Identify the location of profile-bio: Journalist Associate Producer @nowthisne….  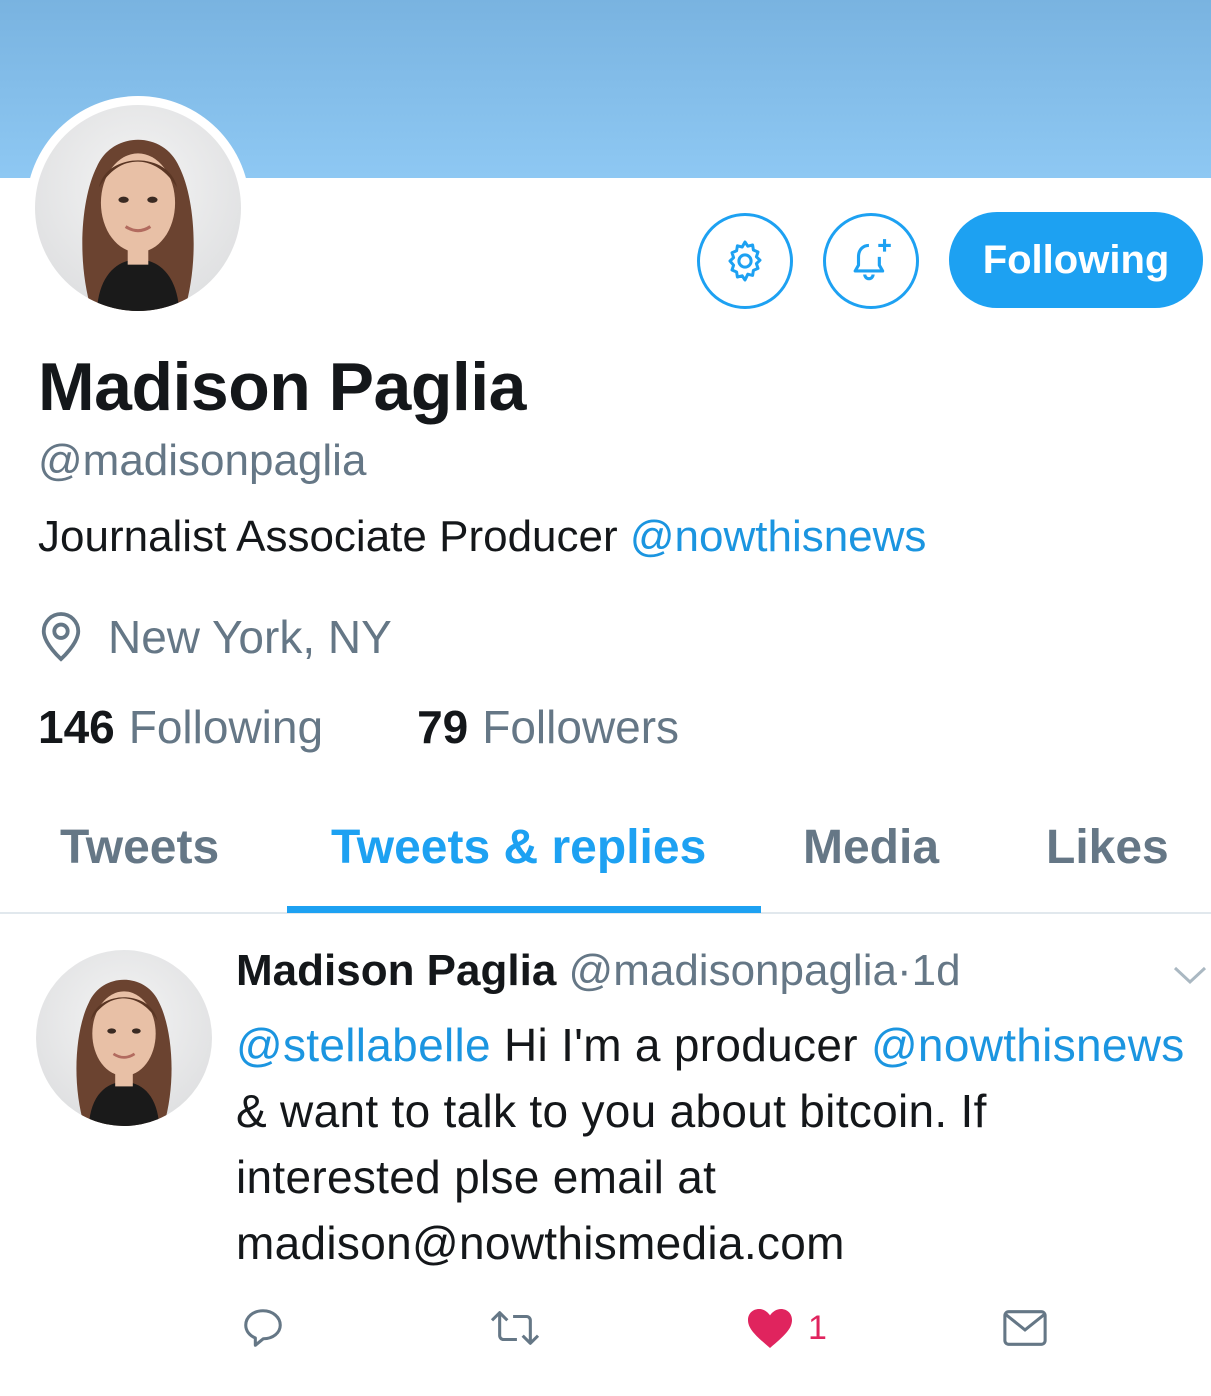
(482, 537).